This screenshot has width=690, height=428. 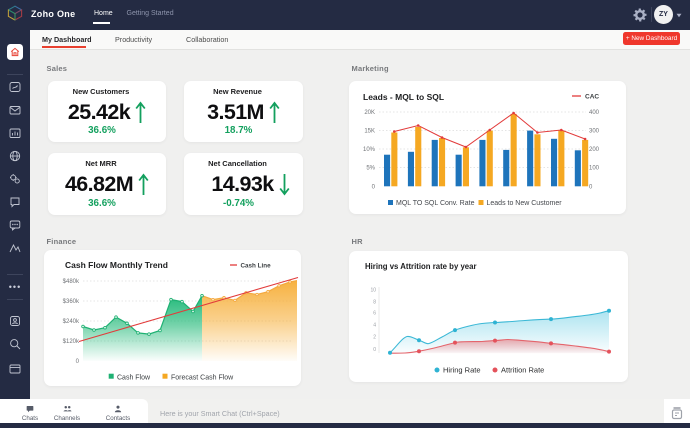 I want to click on svg-text: Cash Flow Monthly Trend, so click(x=116, y=265).